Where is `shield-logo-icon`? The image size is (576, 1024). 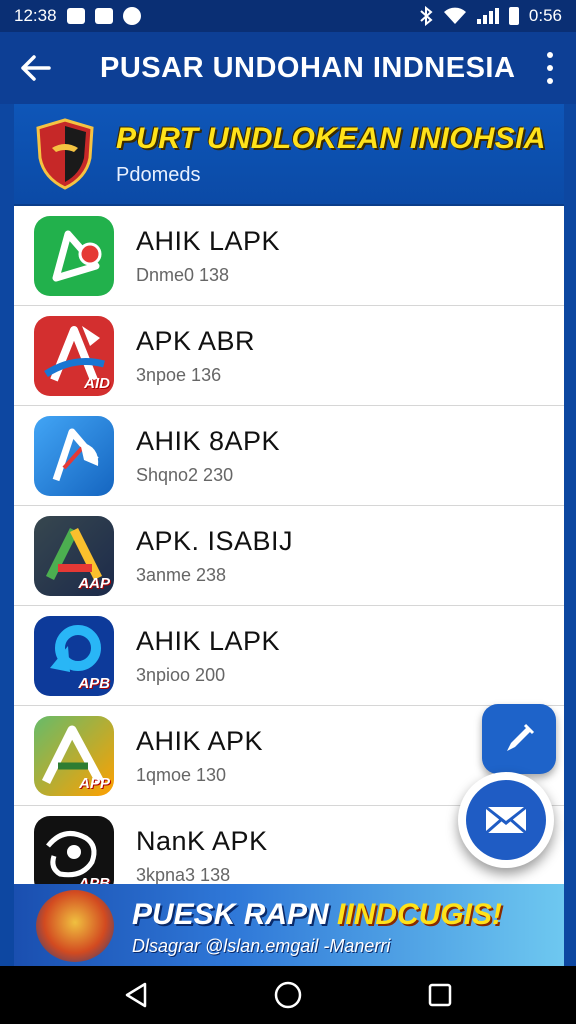 shield-logo-icon is located at coordinates (65, 154).